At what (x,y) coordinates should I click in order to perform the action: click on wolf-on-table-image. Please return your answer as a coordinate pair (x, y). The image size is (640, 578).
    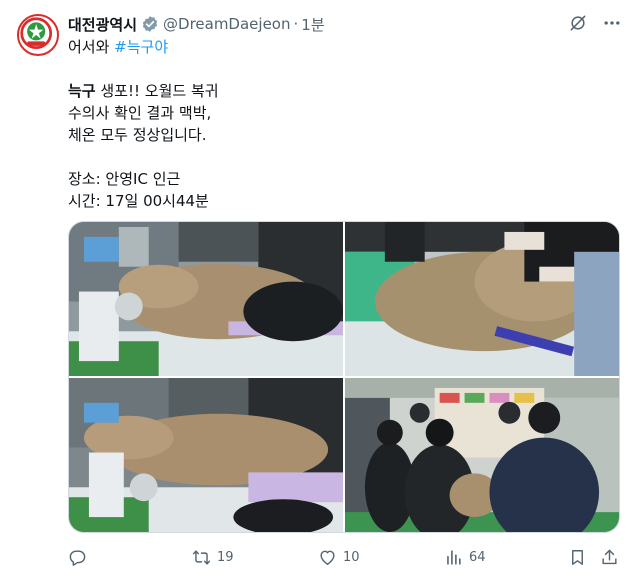
    Looking at the image, I should click on (206, 299).